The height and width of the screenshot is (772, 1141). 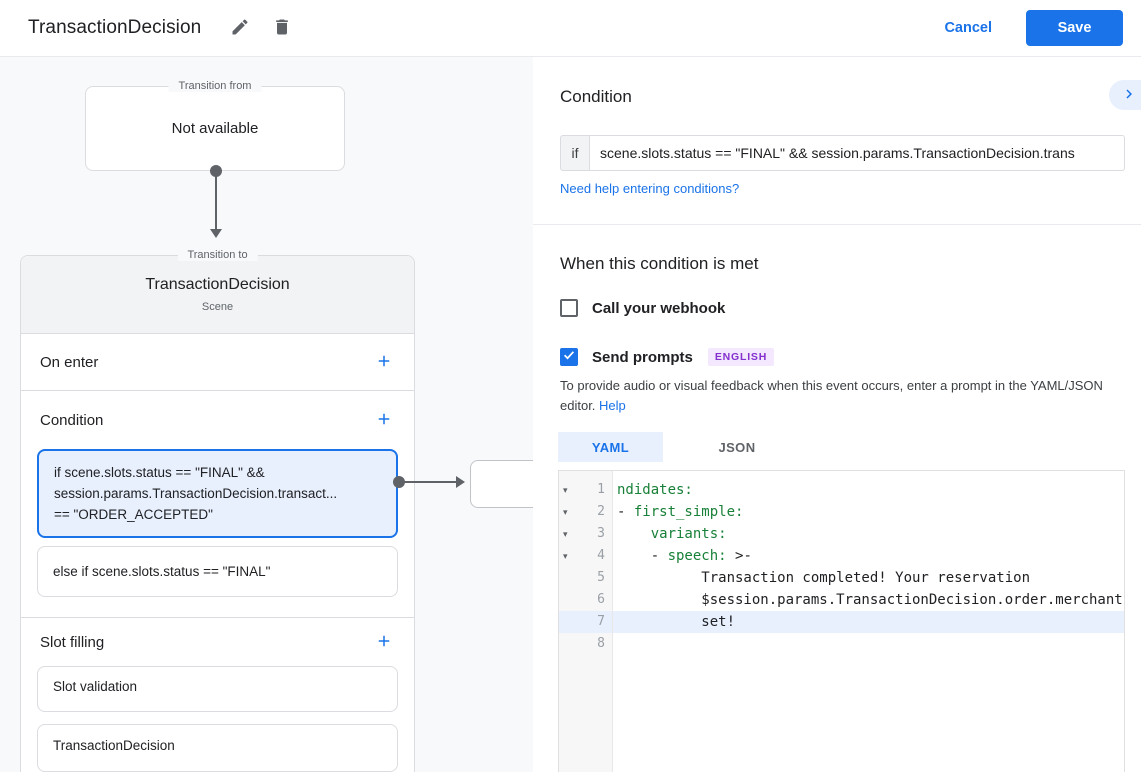 I want to click on add-slot-button, so click(x=384, y=642).